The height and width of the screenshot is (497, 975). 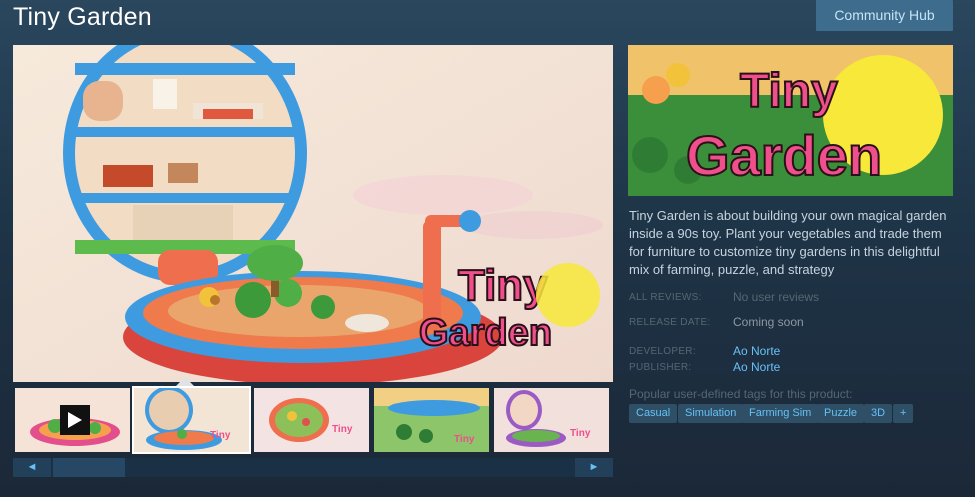 What do you see at coordinates (789, 91) in the screenshot?
I see `capsule-logo-tiny: Tiny` at bounding box center [789, 91].